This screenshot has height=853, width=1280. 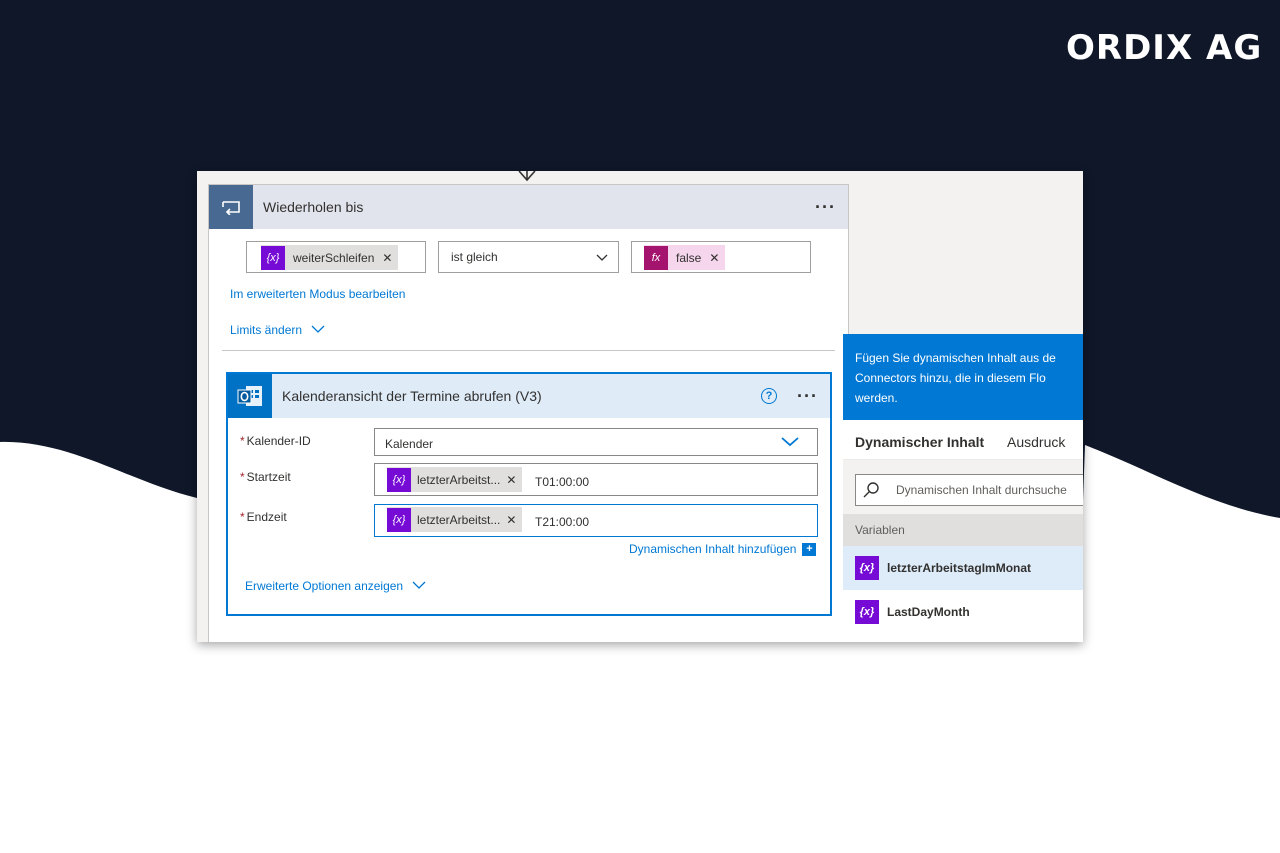 What do you see at coordinates (474, 257) in the screenshot?
I see `operator-value: ist gleich` at bounding box center [474, 257].